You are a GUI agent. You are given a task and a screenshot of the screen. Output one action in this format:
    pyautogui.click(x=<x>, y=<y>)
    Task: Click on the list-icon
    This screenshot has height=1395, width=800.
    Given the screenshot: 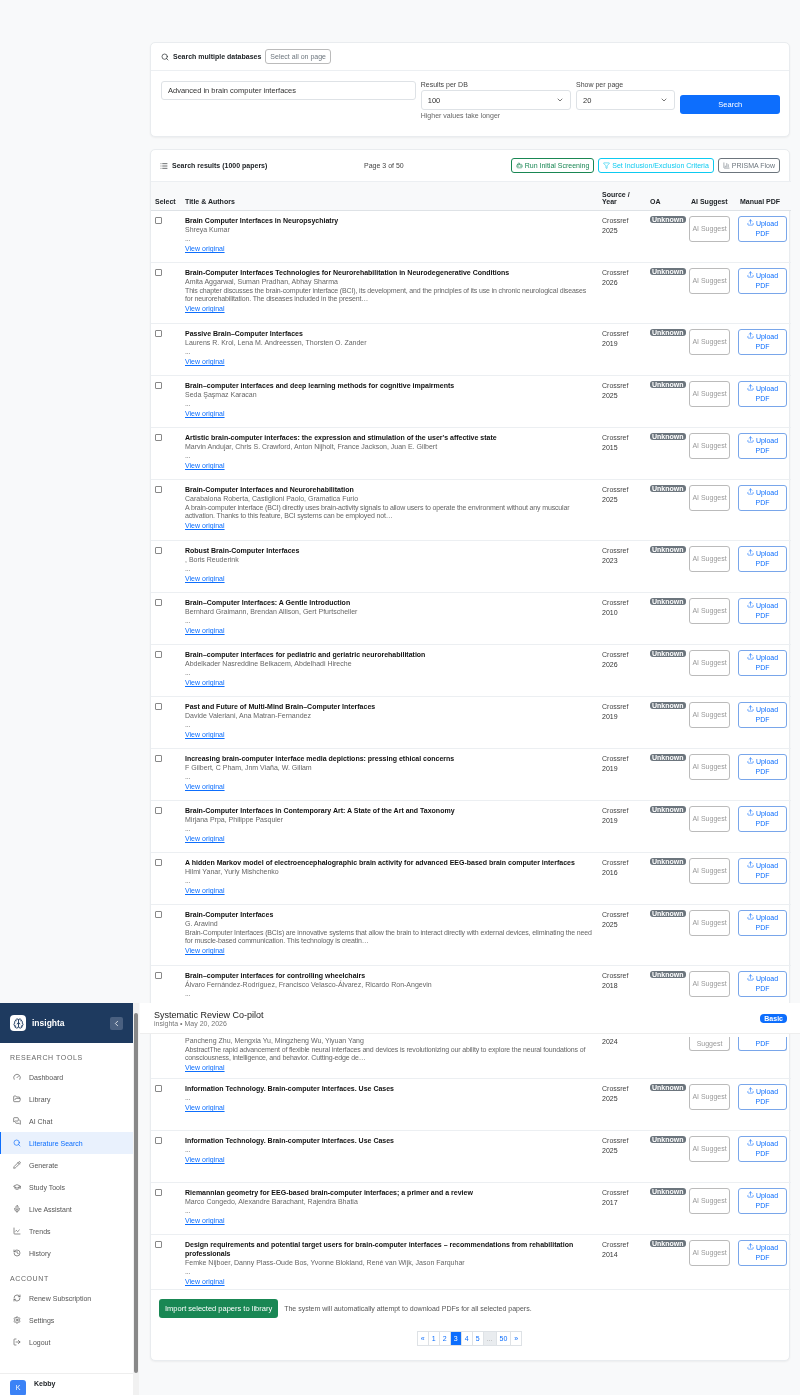 What is the action you would take?
    pyautogui.click(x=164, y=165)
    